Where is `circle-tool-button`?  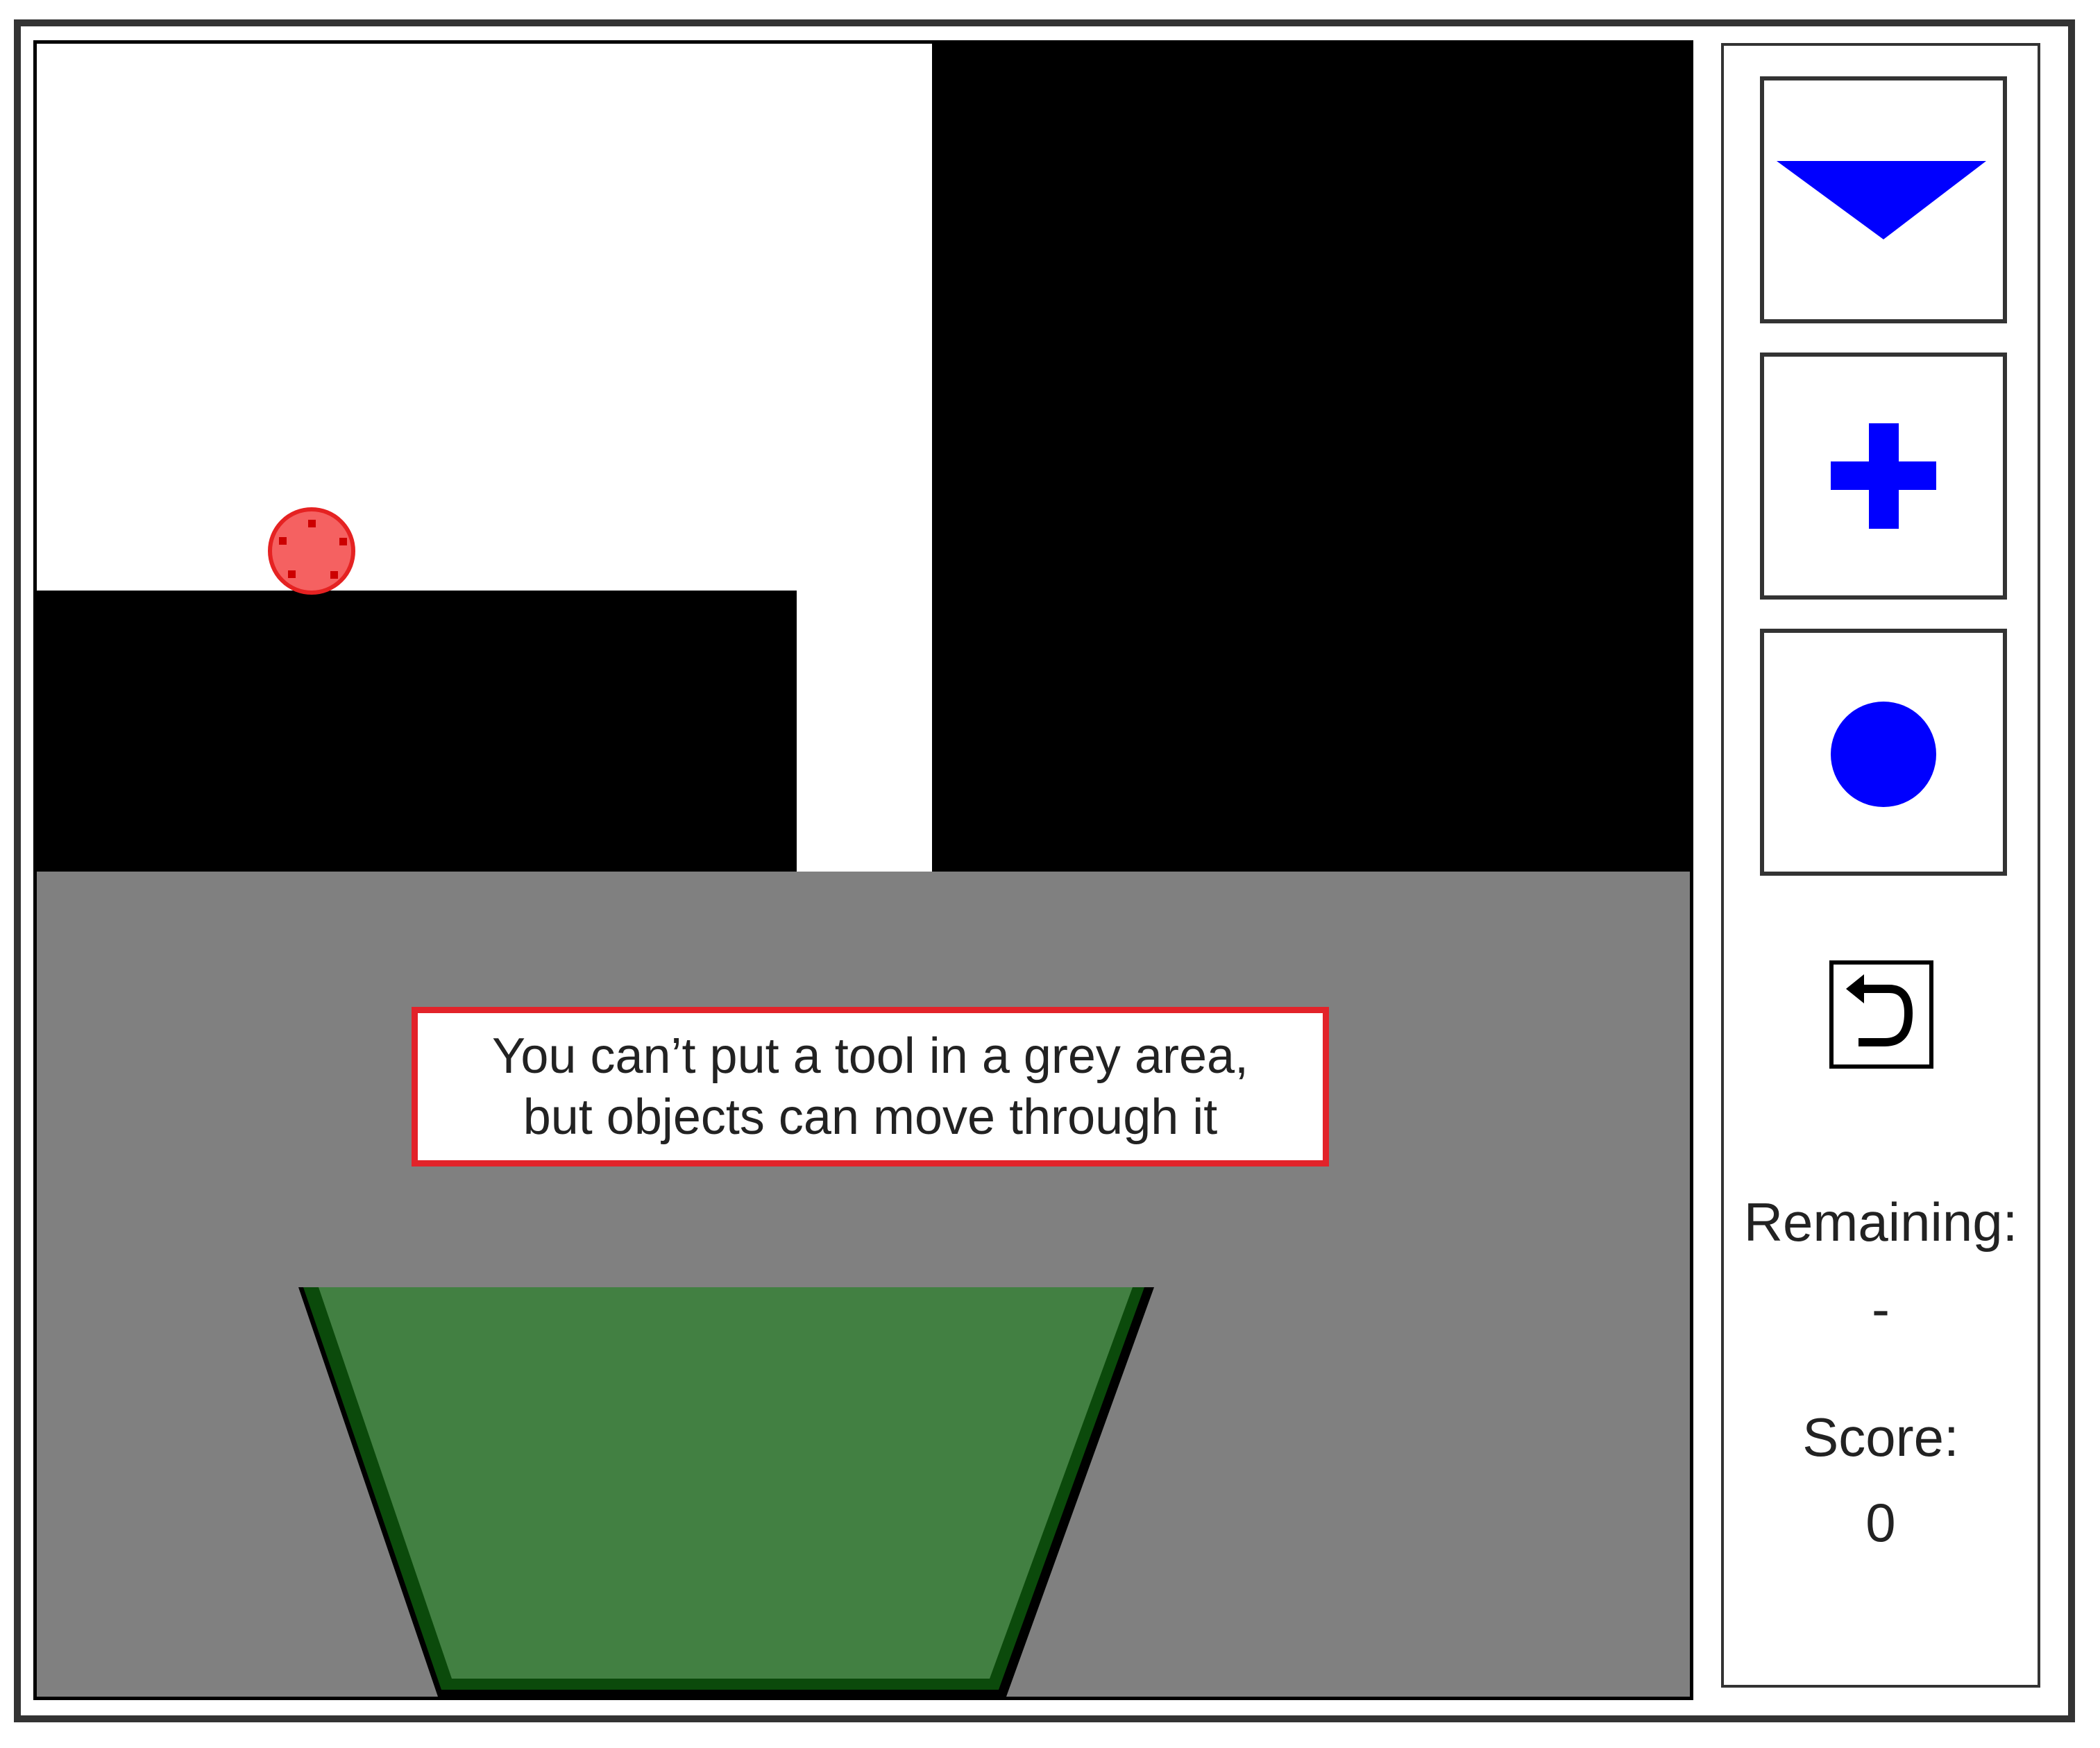 circle-tool-button is located at coordinates (1883, 752).